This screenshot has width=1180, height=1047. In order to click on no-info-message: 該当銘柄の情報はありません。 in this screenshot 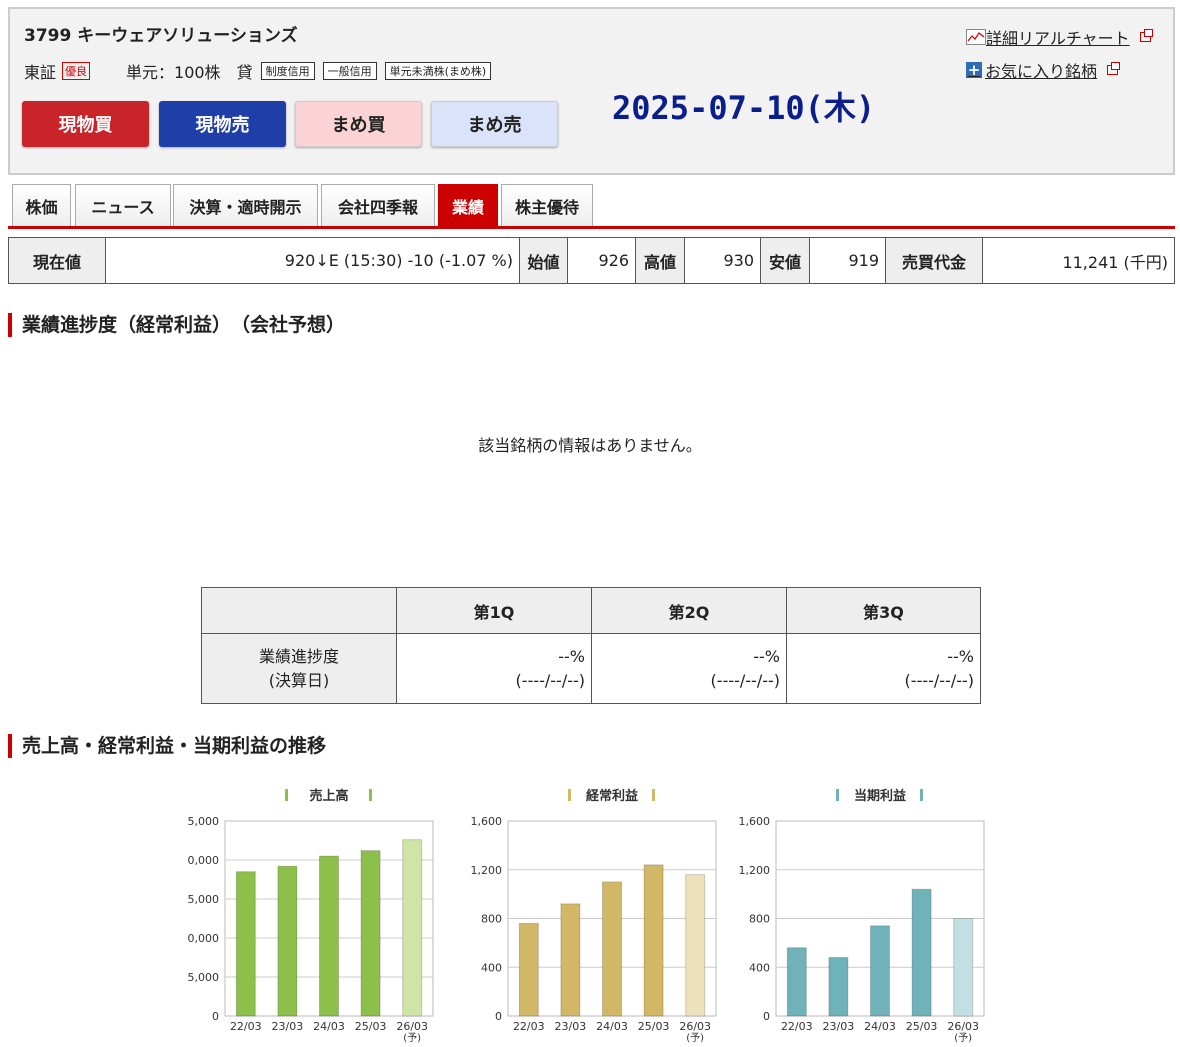, I will do `click(590, 445)`.